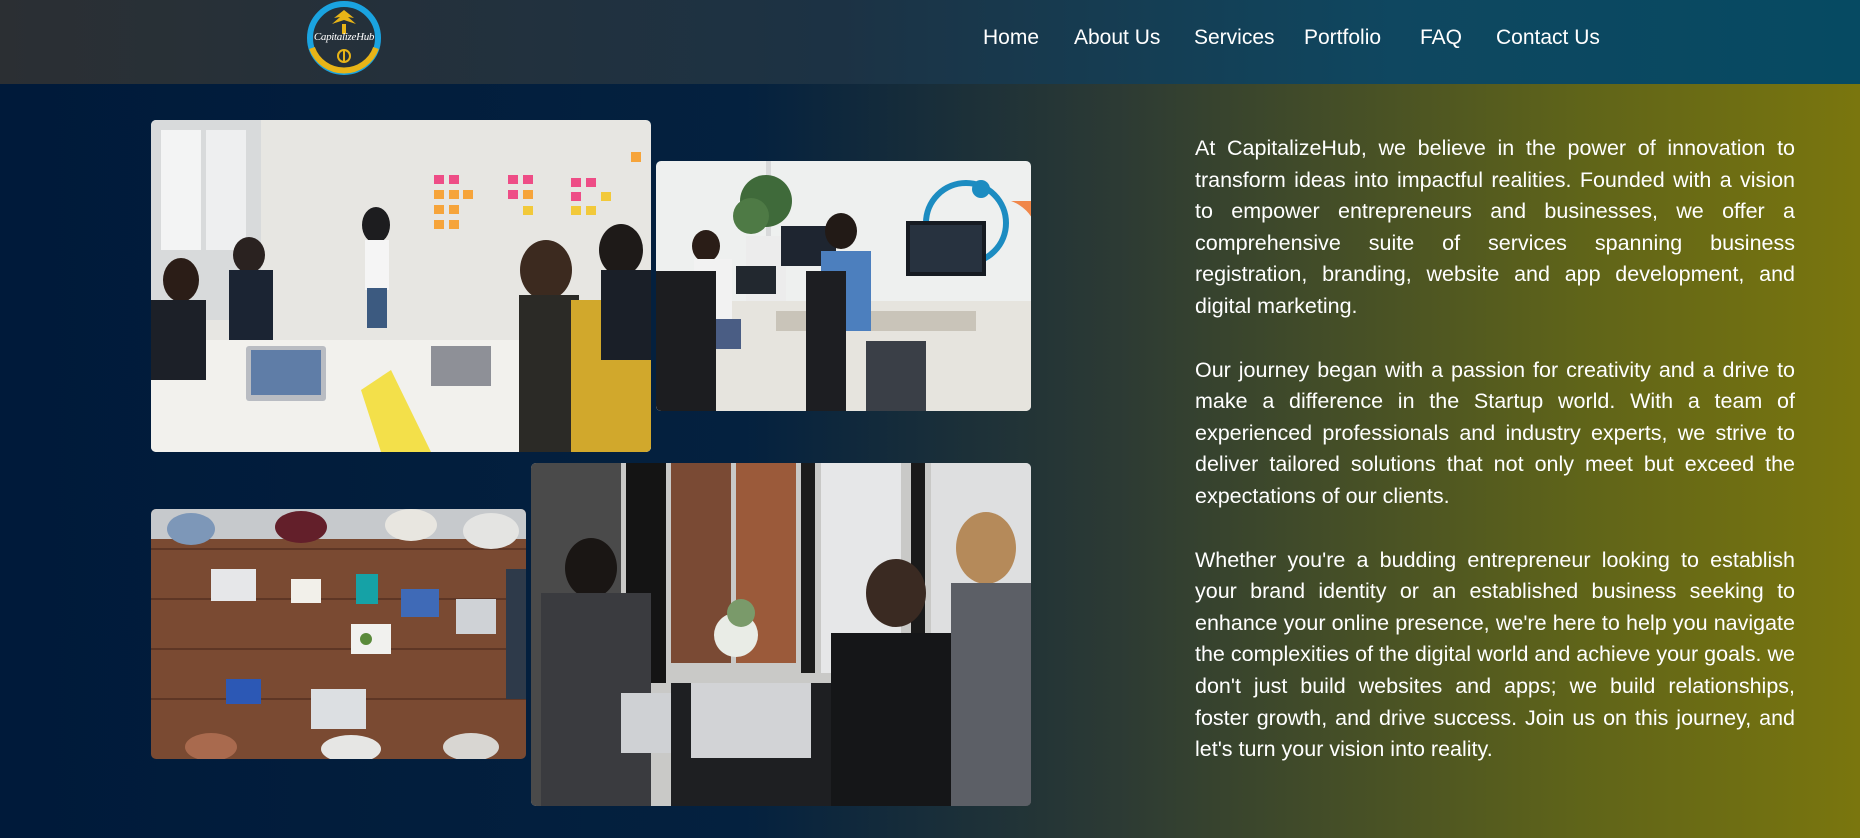  Describe the element at coordinates (1011, 38) in the screenshot. I see `nav-home: Home` at that location.